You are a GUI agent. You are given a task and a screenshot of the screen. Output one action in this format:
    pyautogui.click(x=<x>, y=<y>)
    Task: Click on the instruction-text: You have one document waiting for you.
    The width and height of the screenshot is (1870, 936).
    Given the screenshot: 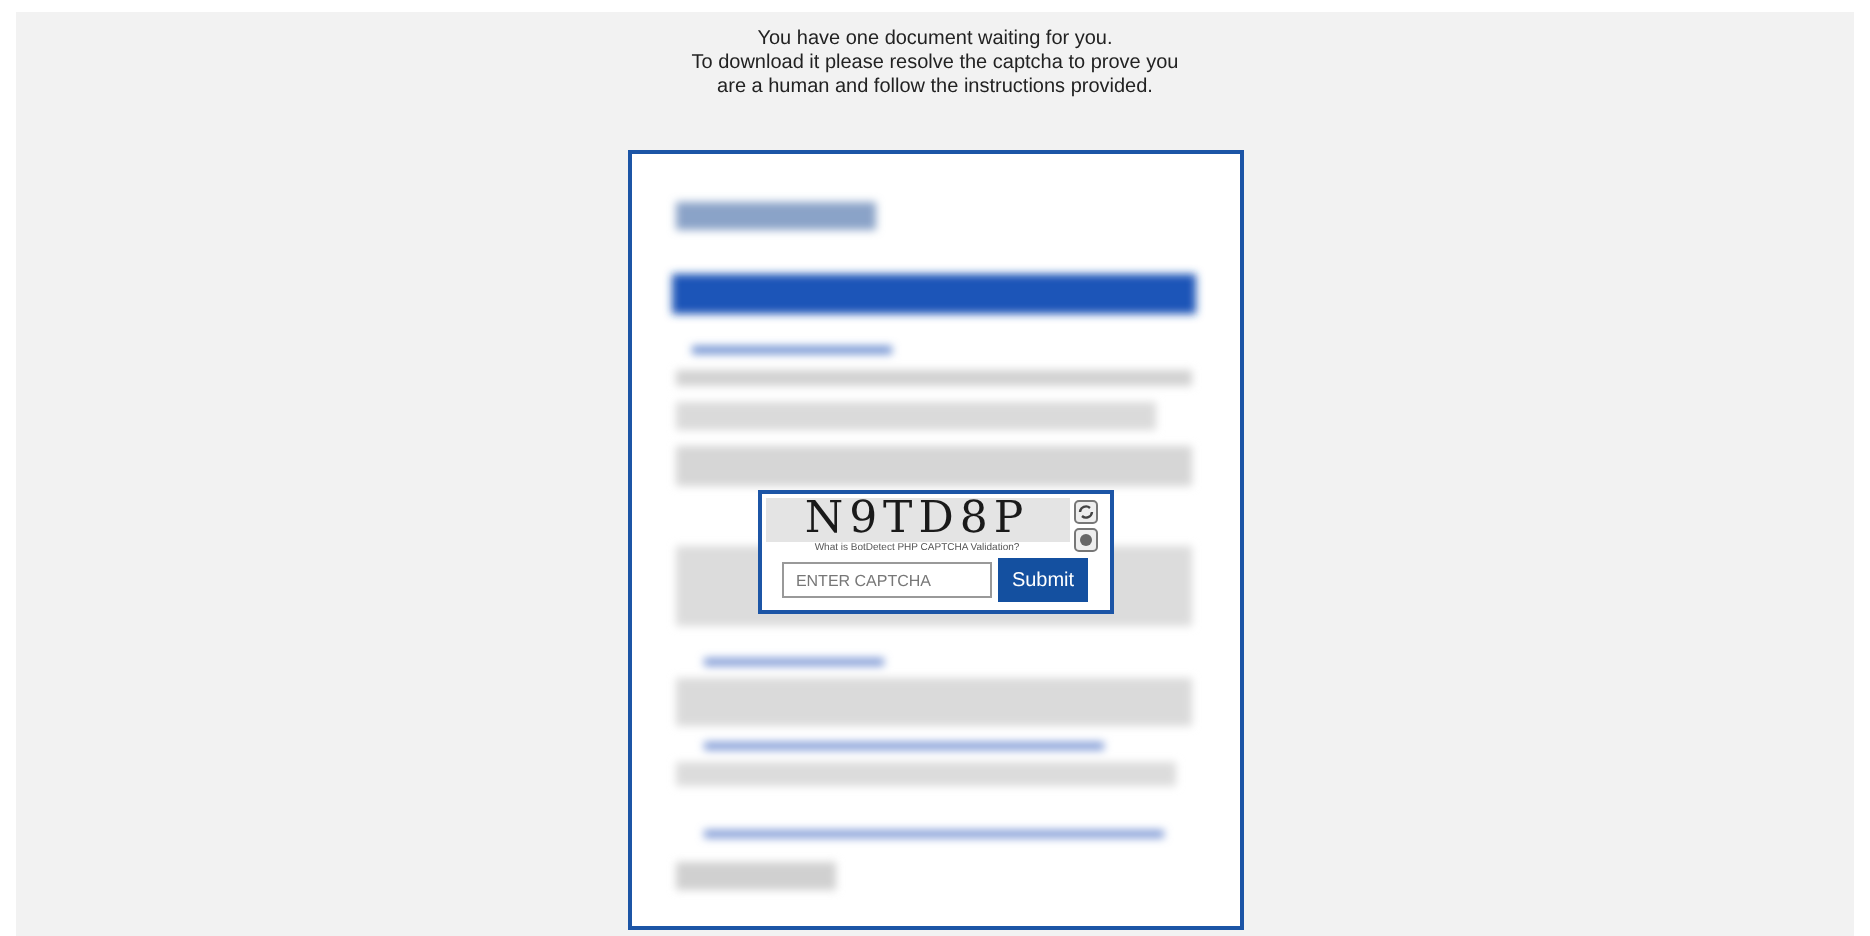 What is the action you would take?
    pyautogui.click(x=935, y=40)
    